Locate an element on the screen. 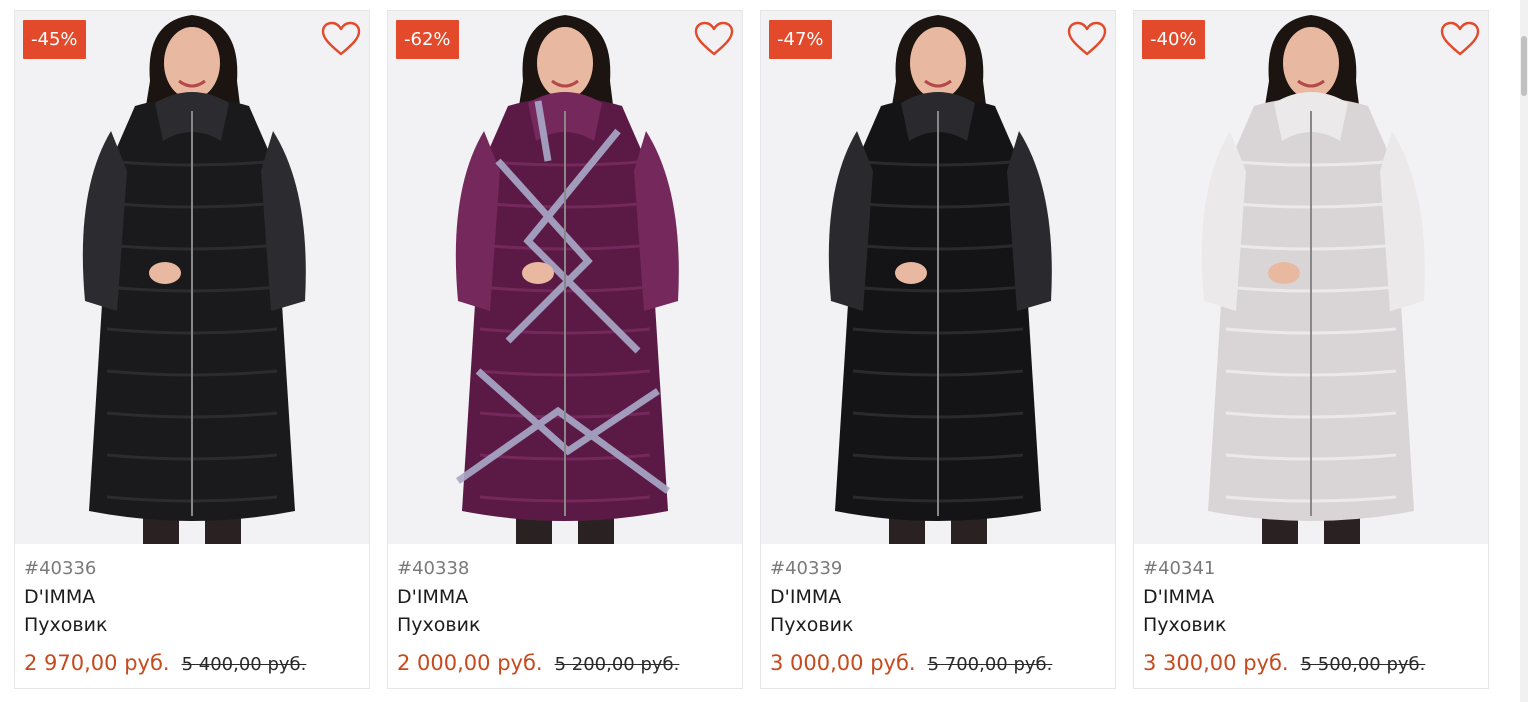 The image size is (1528, 702). old-price: 5 400,00 руб. is located at coordinates (244, 664).